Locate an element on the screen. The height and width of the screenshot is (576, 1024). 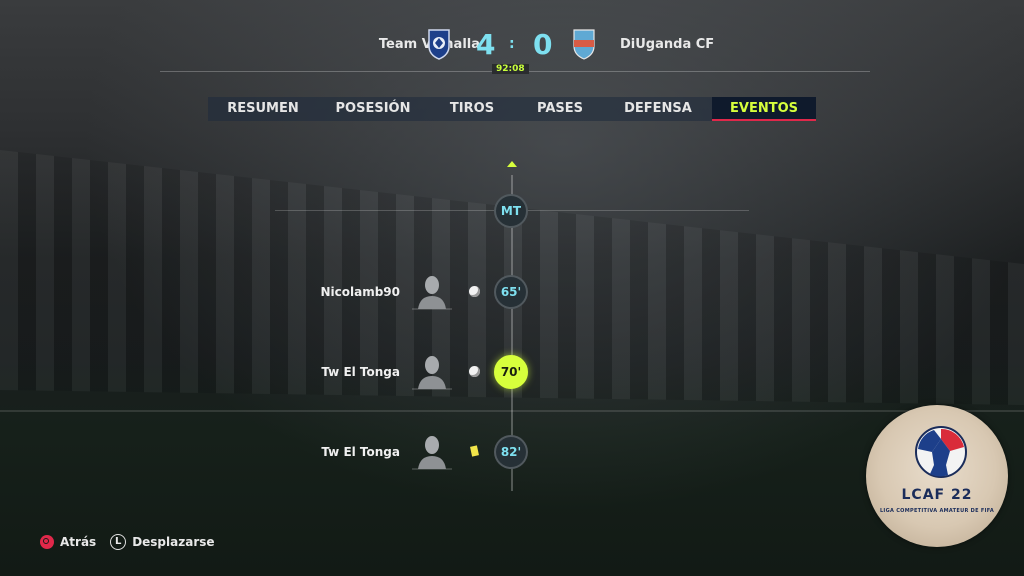
away-team-name: DiUganda CF is located at coordinates (667, 44).